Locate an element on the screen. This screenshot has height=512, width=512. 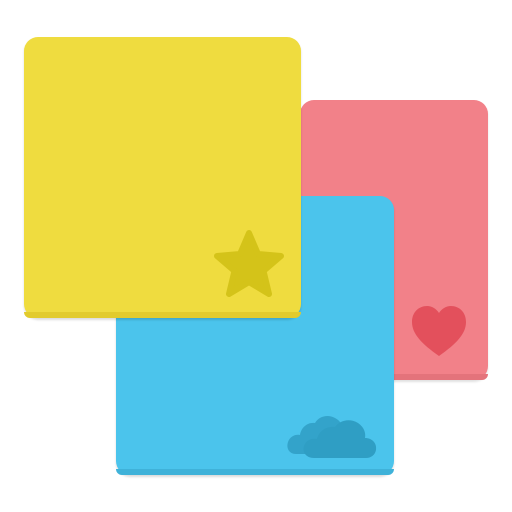
blue-card-shade is located at coordinates (255, 472).